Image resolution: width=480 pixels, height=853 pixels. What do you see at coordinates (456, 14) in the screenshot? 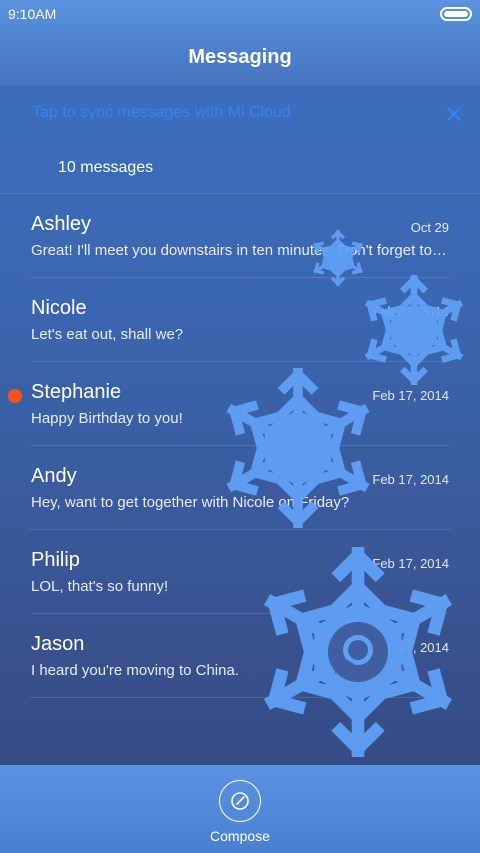
I see `battery-icon` at bounding box center [456, 14].